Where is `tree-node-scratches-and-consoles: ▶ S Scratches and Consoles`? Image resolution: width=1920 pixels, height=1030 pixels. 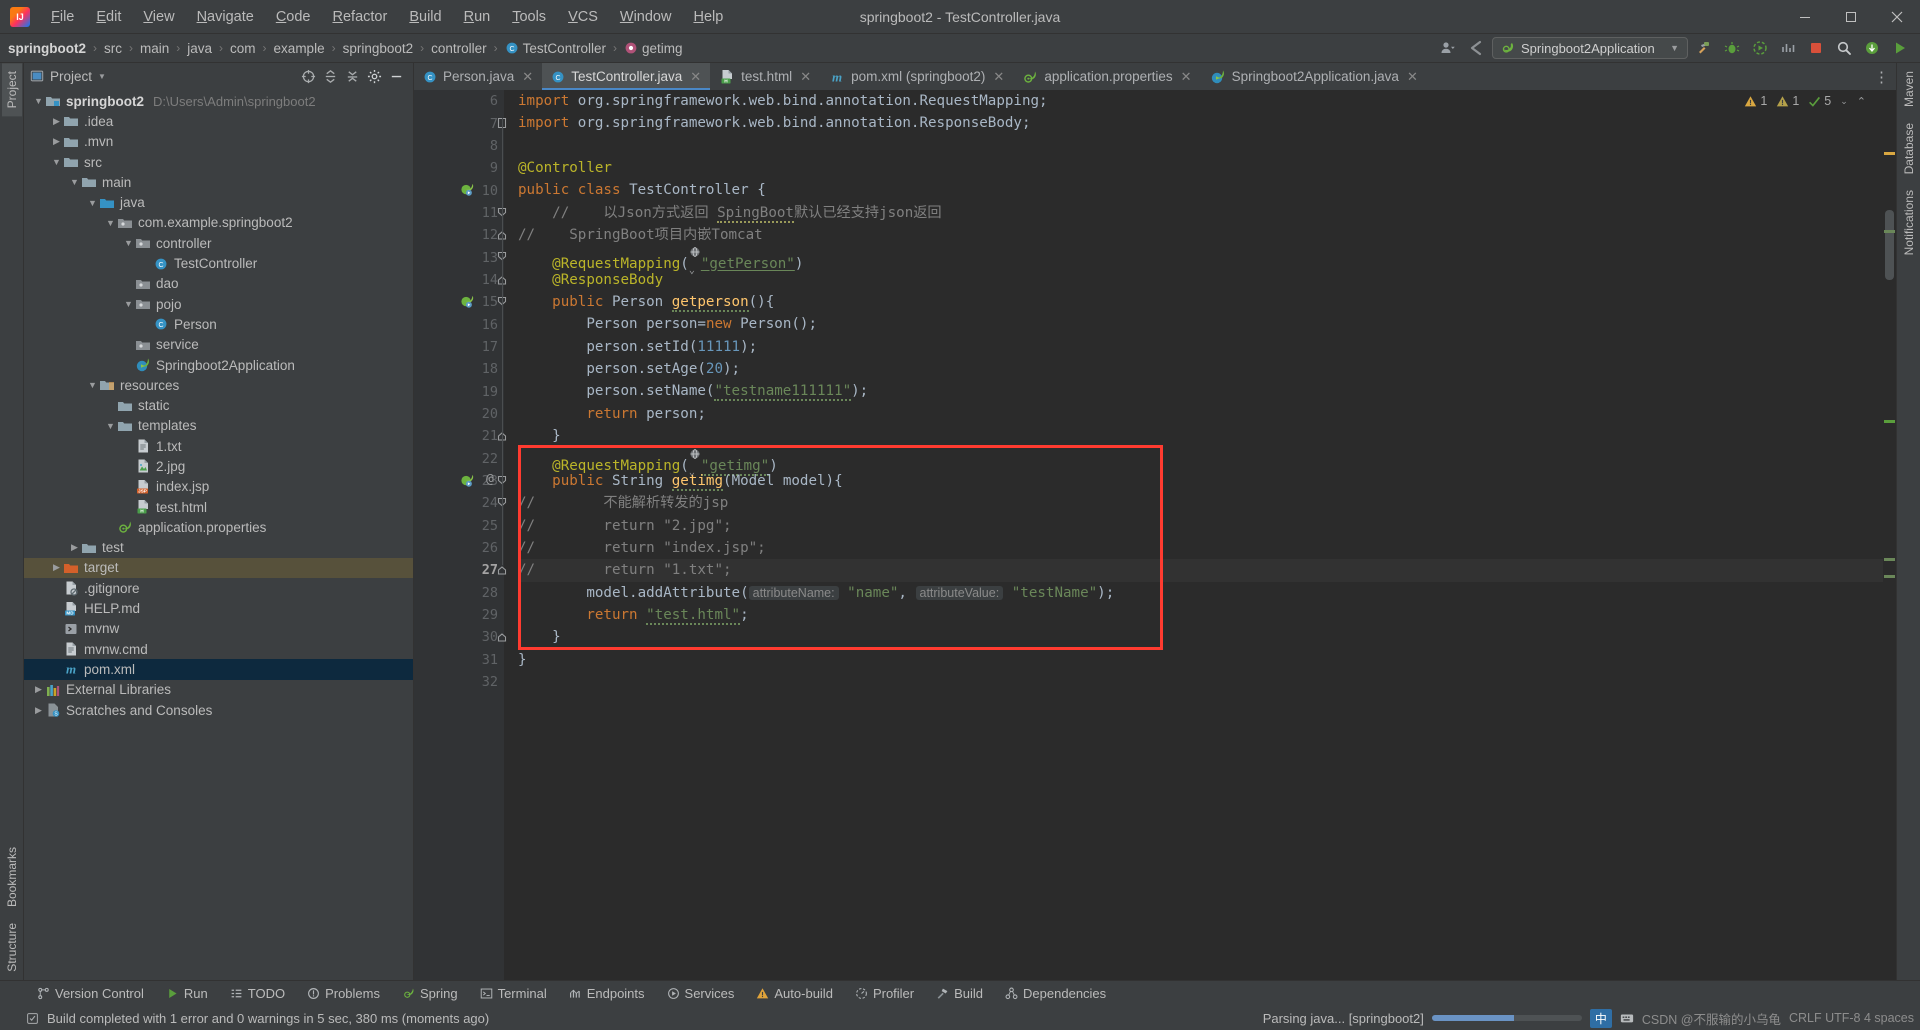
tree-node-scratches-and-consoles: ▶ S Scratches and Consoles is located at coordinates (218, 710).